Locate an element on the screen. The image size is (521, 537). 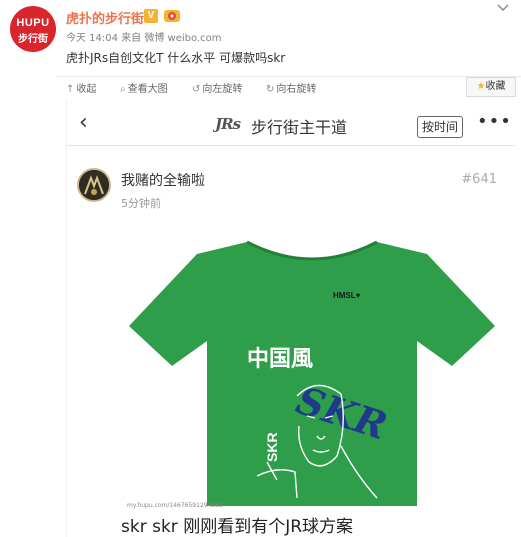
chevron-down-icon is located at coordinates (504, 8).